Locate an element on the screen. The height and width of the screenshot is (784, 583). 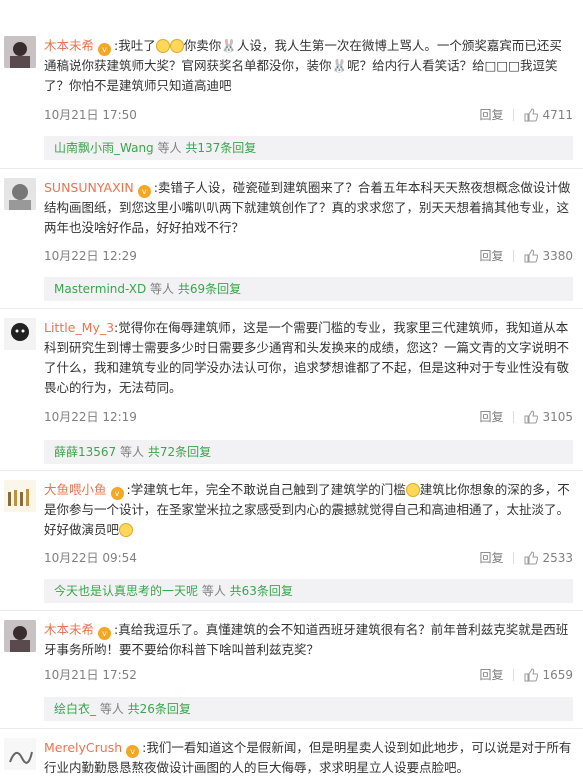
comment-date: 10月21日 17:50 is located at coordinates (90, 115).